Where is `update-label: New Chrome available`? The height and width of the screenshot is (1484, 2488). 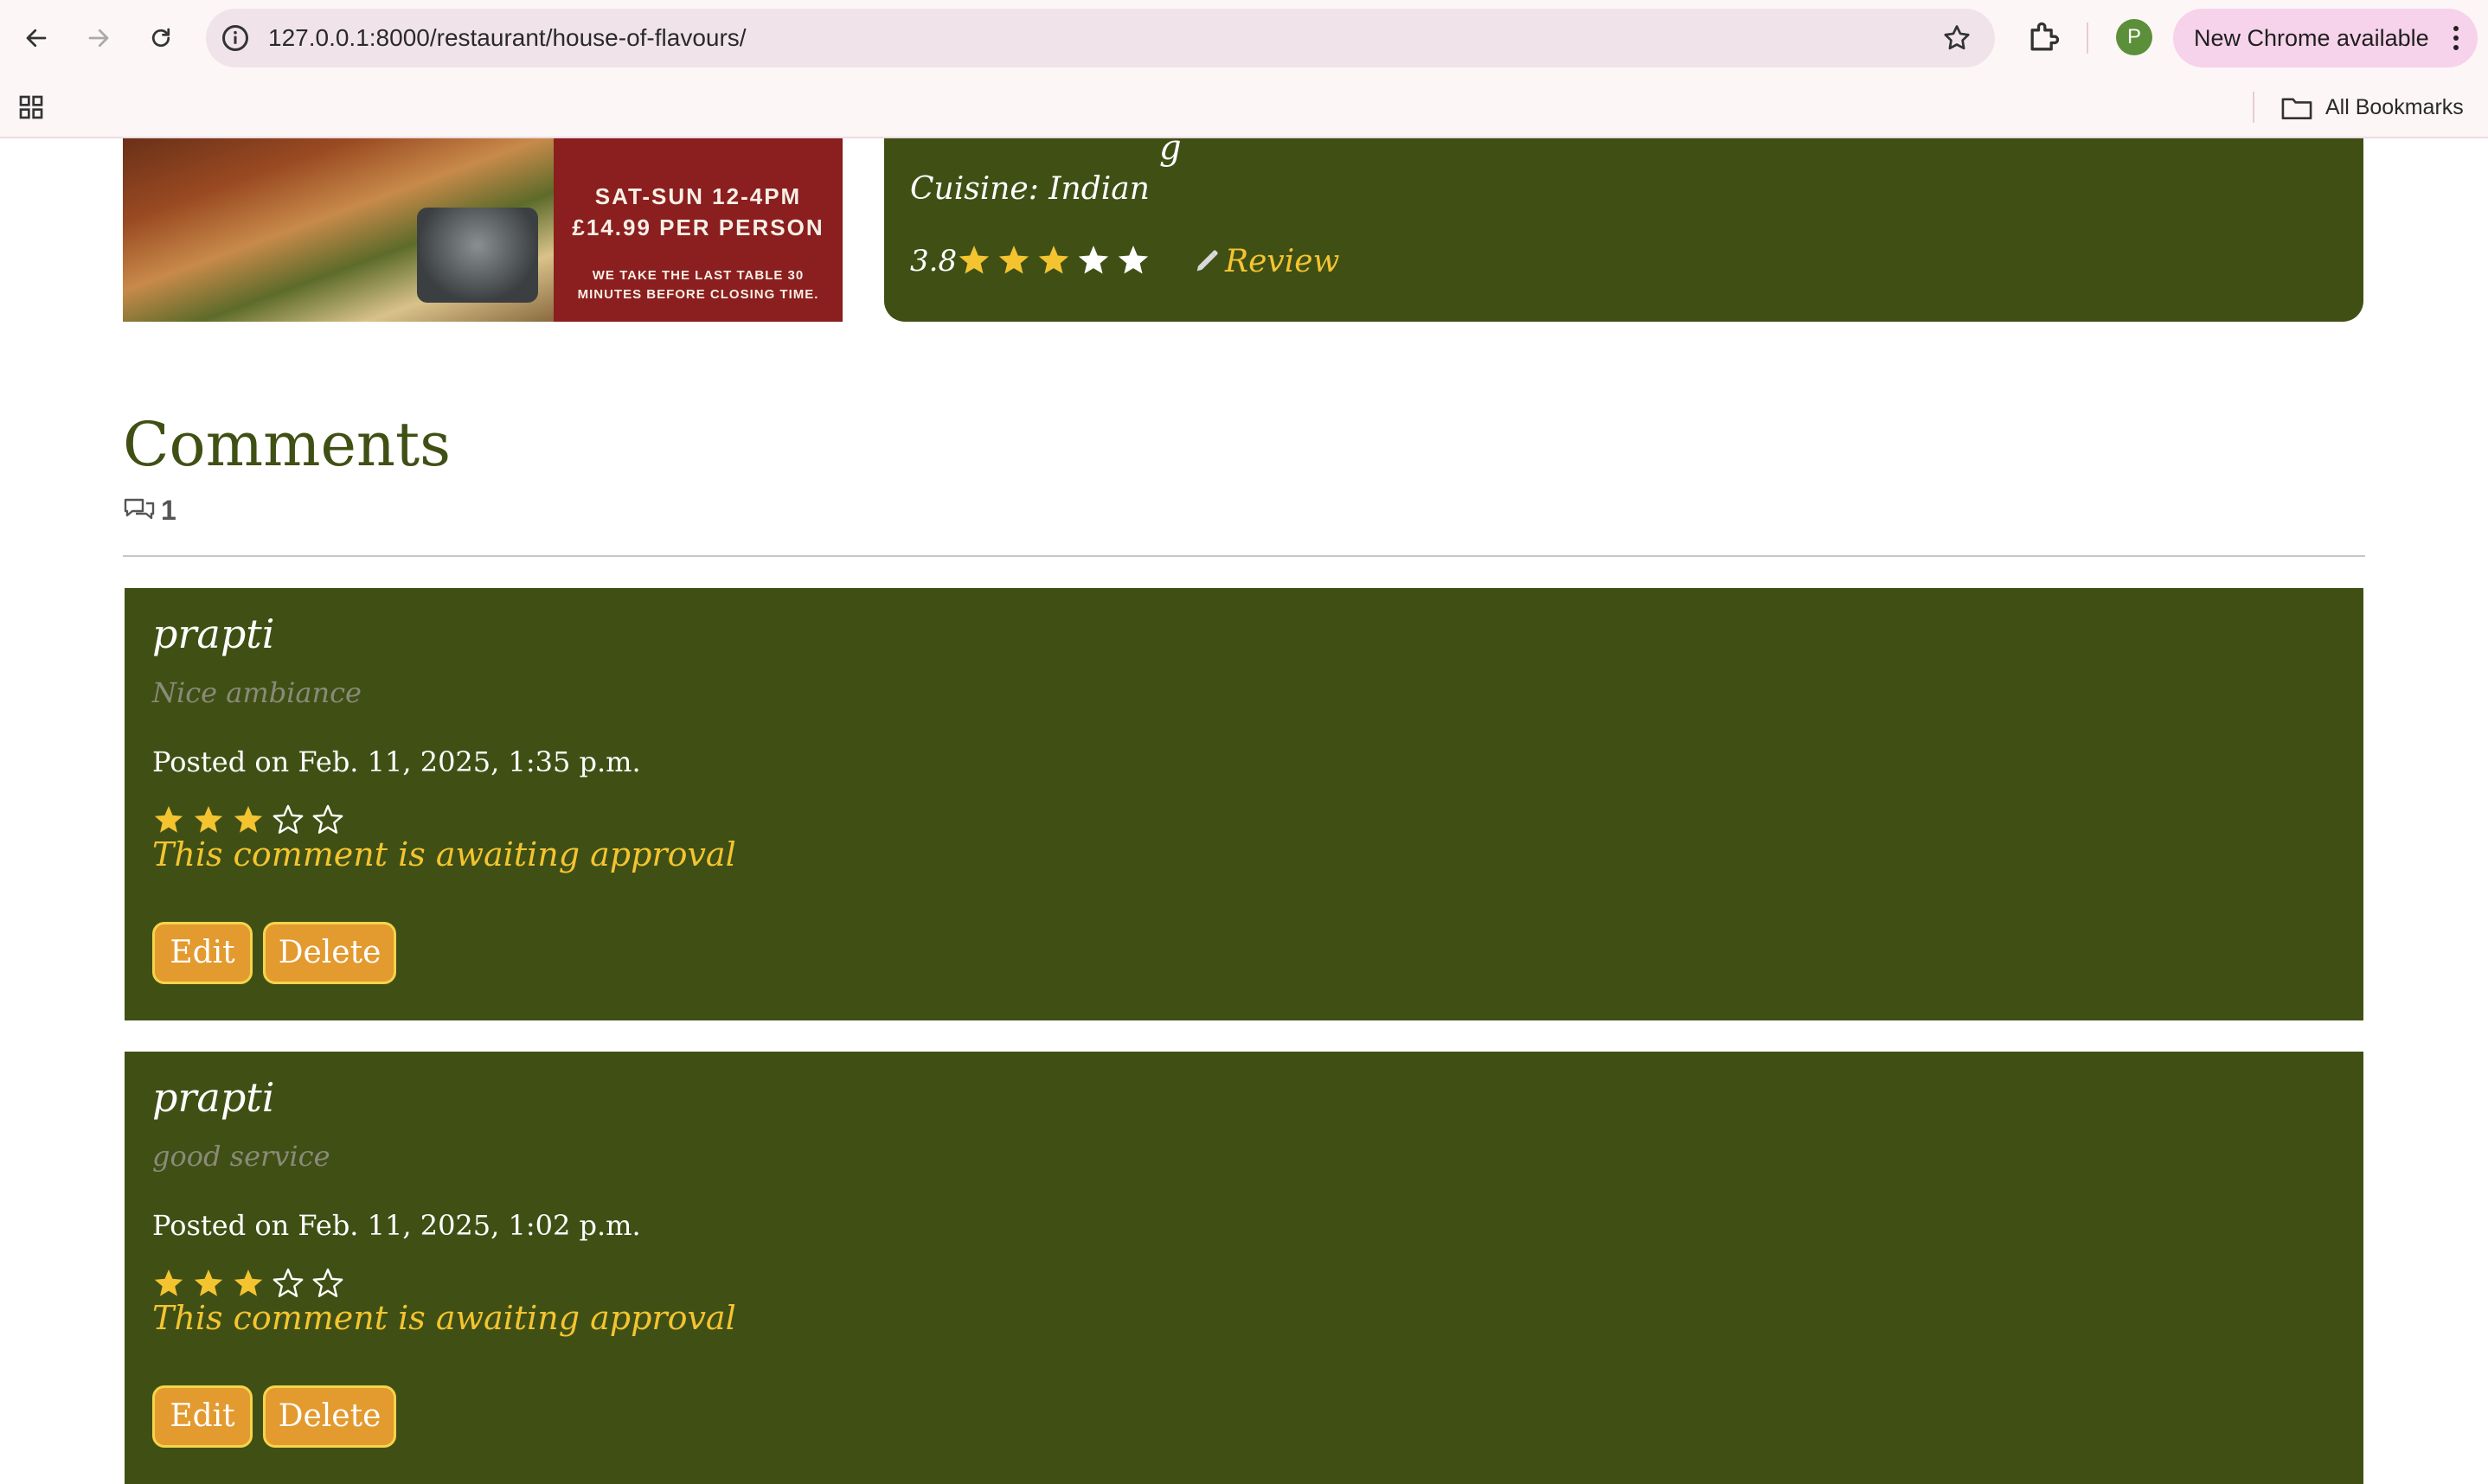 update-label: New Chrome available is located at coordinates (2311, 38).